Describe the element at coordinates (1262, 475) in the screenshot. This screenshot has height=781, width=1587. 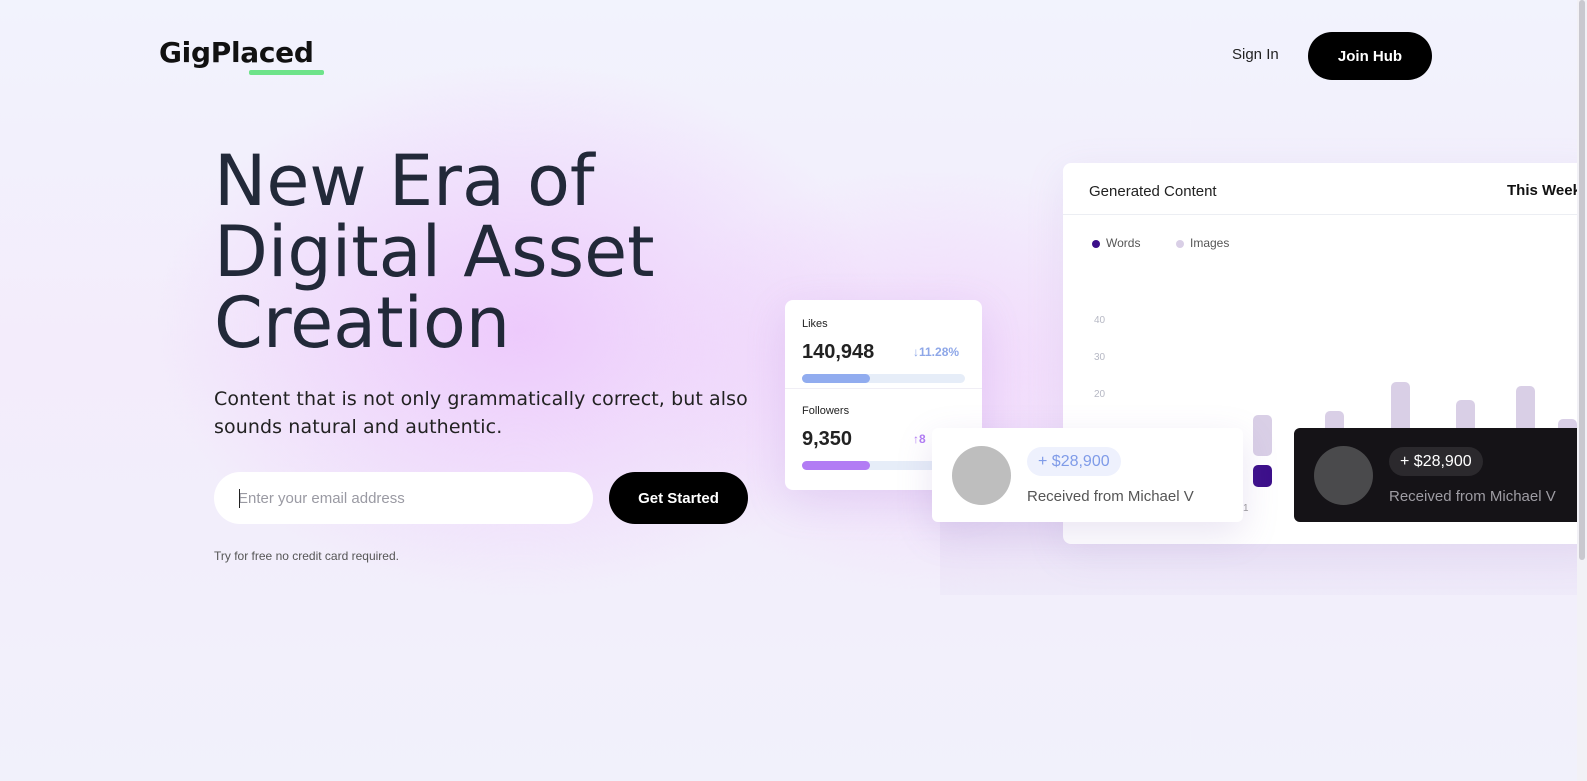
I see `chart-bar-words` at that location.